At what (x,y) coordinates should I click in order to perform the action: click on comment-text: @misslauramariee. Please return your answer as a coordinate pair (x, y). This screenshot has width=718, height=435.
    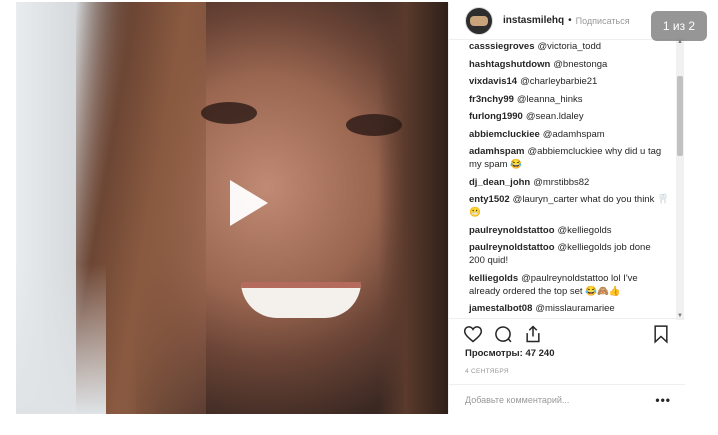
    Looking at the image, I should click on (575, 308).